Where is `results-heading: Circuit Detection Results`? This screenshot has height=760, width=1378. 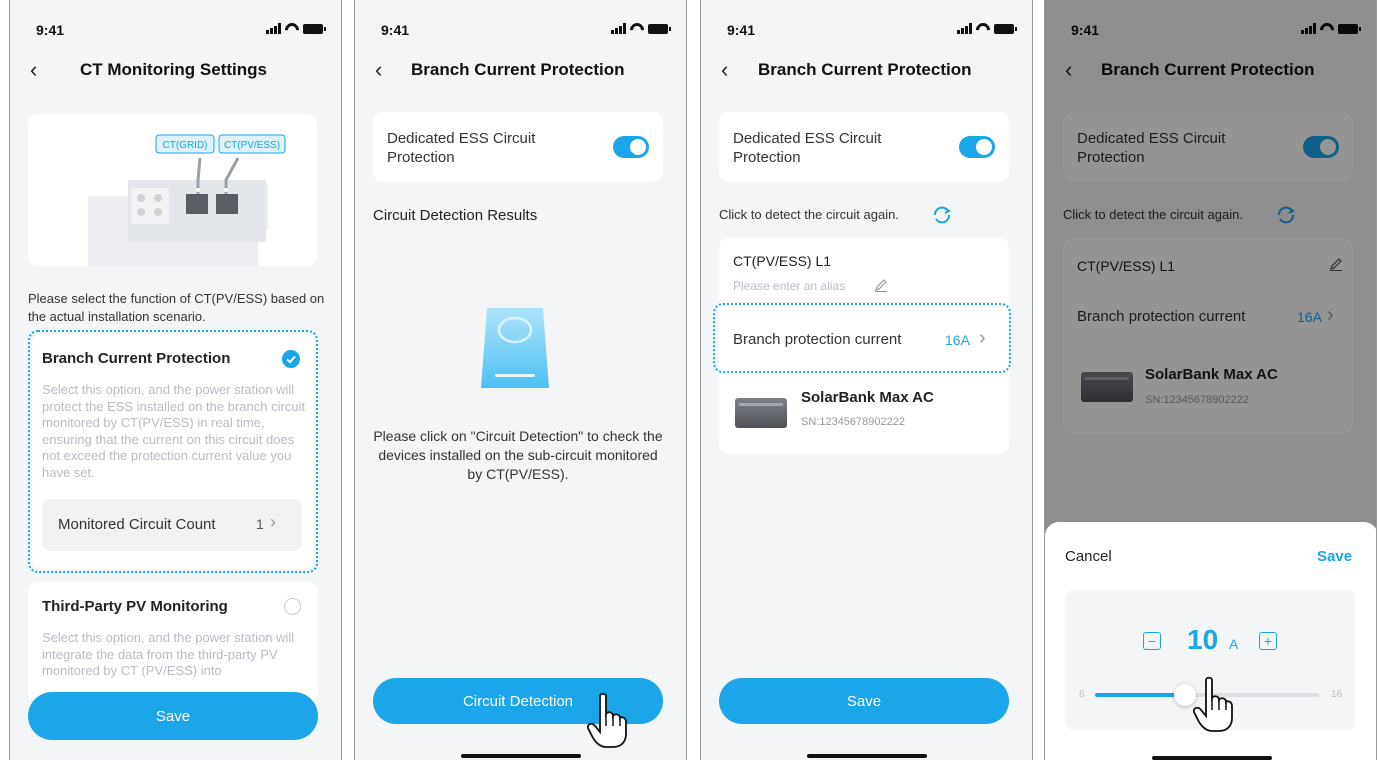 results-heading: Circuit Detection Results is located at coordinates (455, 215).